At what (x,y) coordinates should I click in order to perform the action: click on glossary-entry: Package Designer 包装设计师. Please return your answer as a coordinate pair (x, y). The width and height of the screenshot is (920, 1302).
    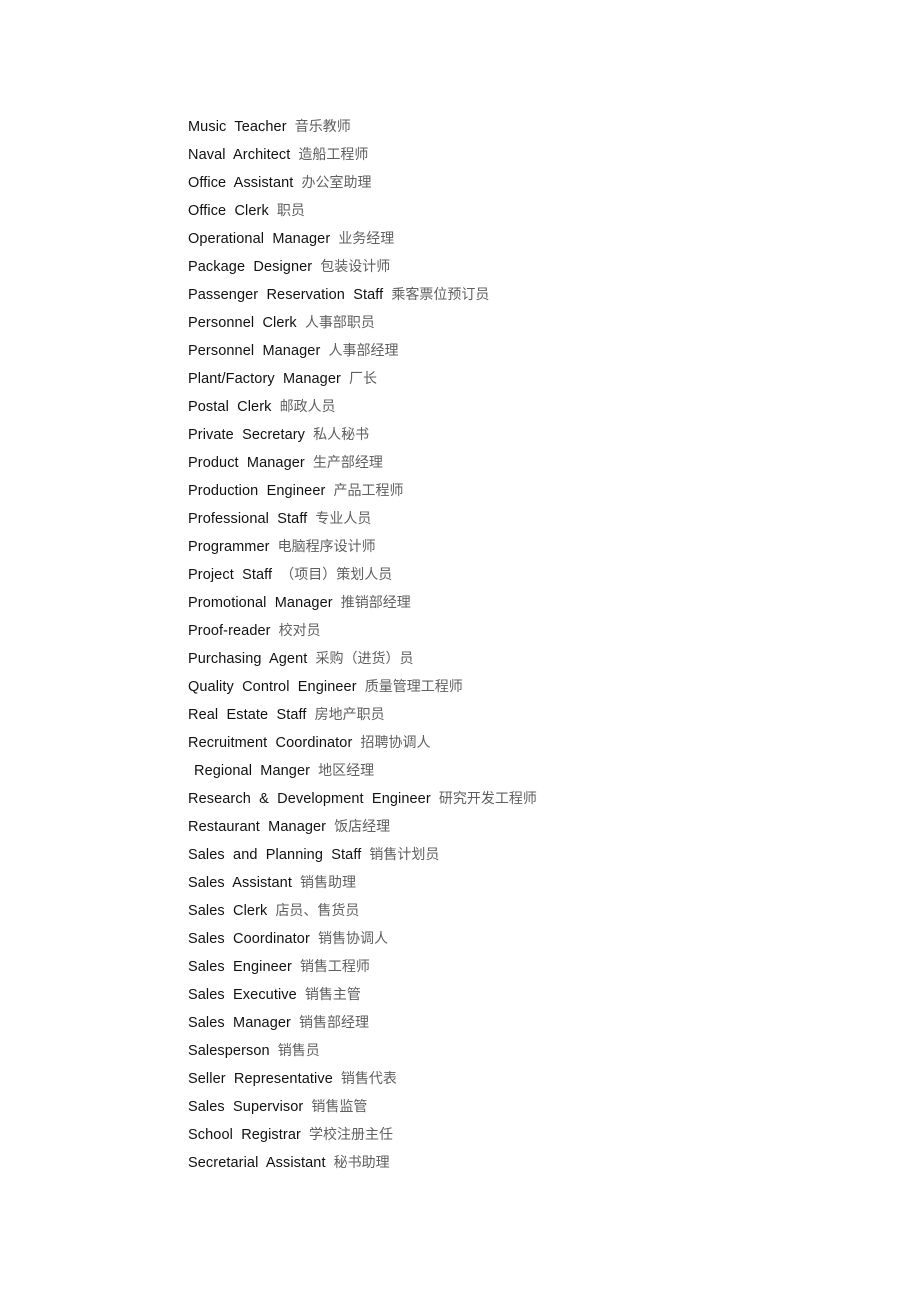
    Looking at the image, I should click on (498, 267).